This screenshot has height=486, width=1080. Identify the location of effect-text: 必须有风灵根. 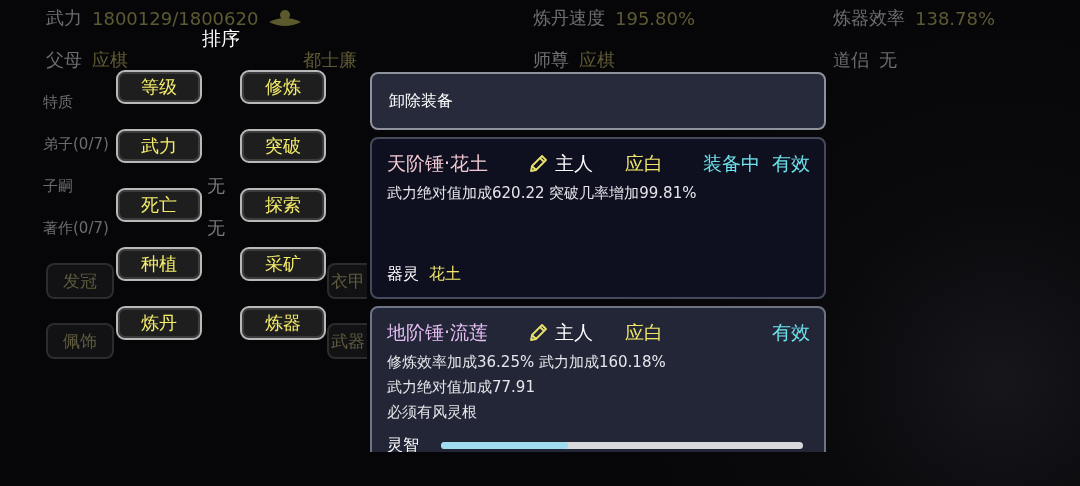
(432, 412).